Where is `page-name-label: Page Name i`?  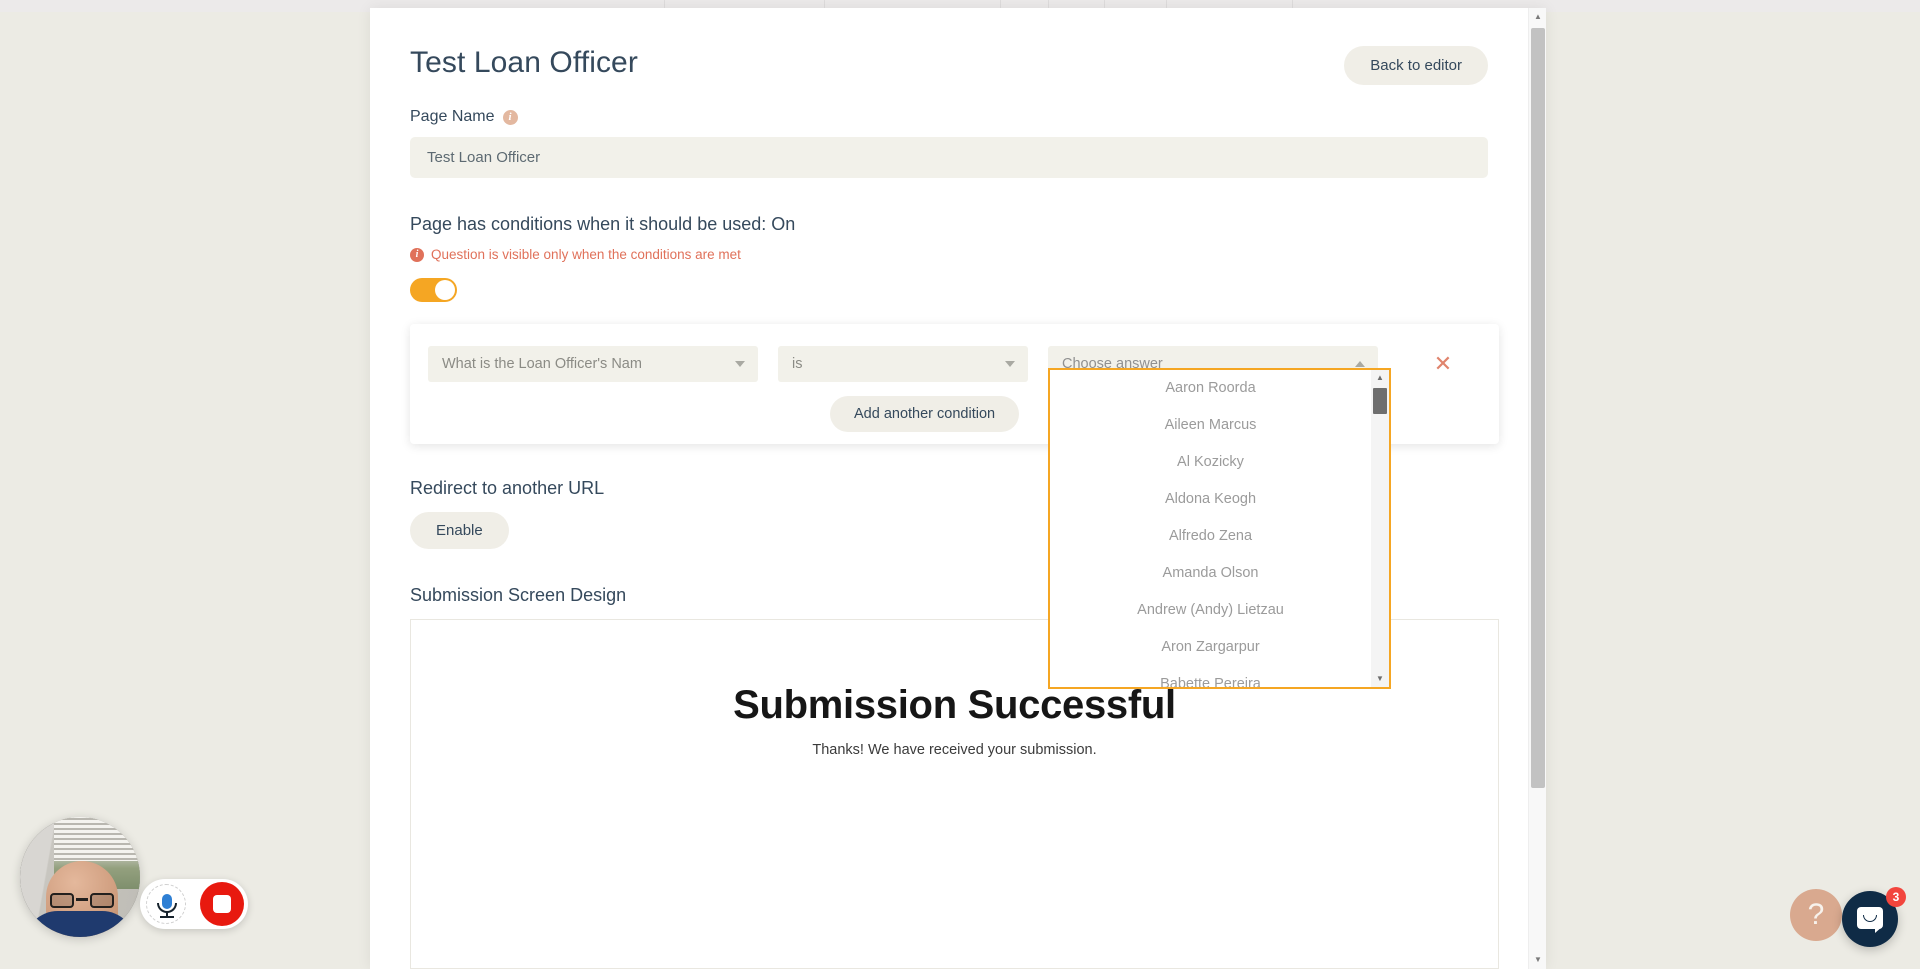 page-name-label: Page Name i is located at coordinates (464, 117).